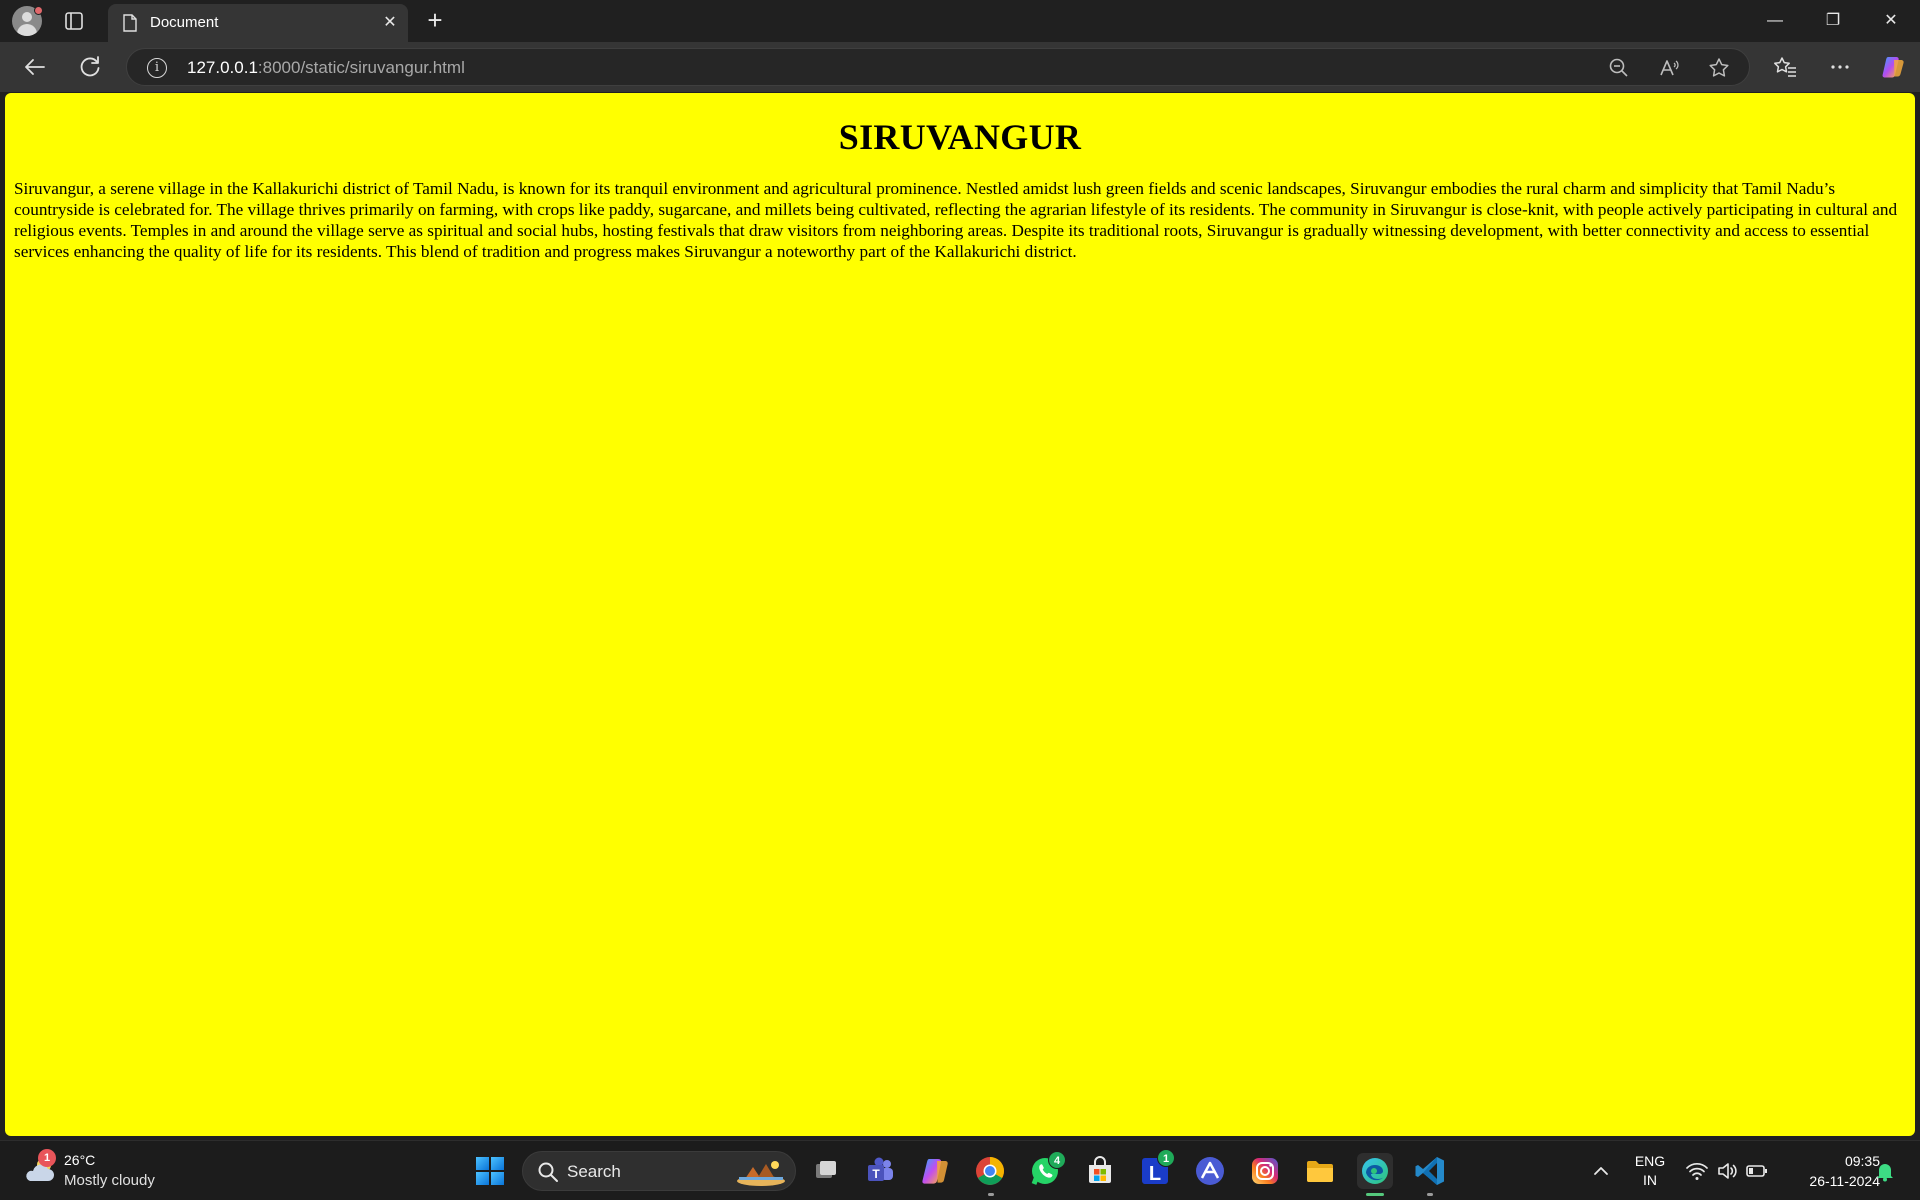  Describe the element at coordinates (1844, 1181) in the screenshot. I see `clock-date: 26-11-2024` at that location.